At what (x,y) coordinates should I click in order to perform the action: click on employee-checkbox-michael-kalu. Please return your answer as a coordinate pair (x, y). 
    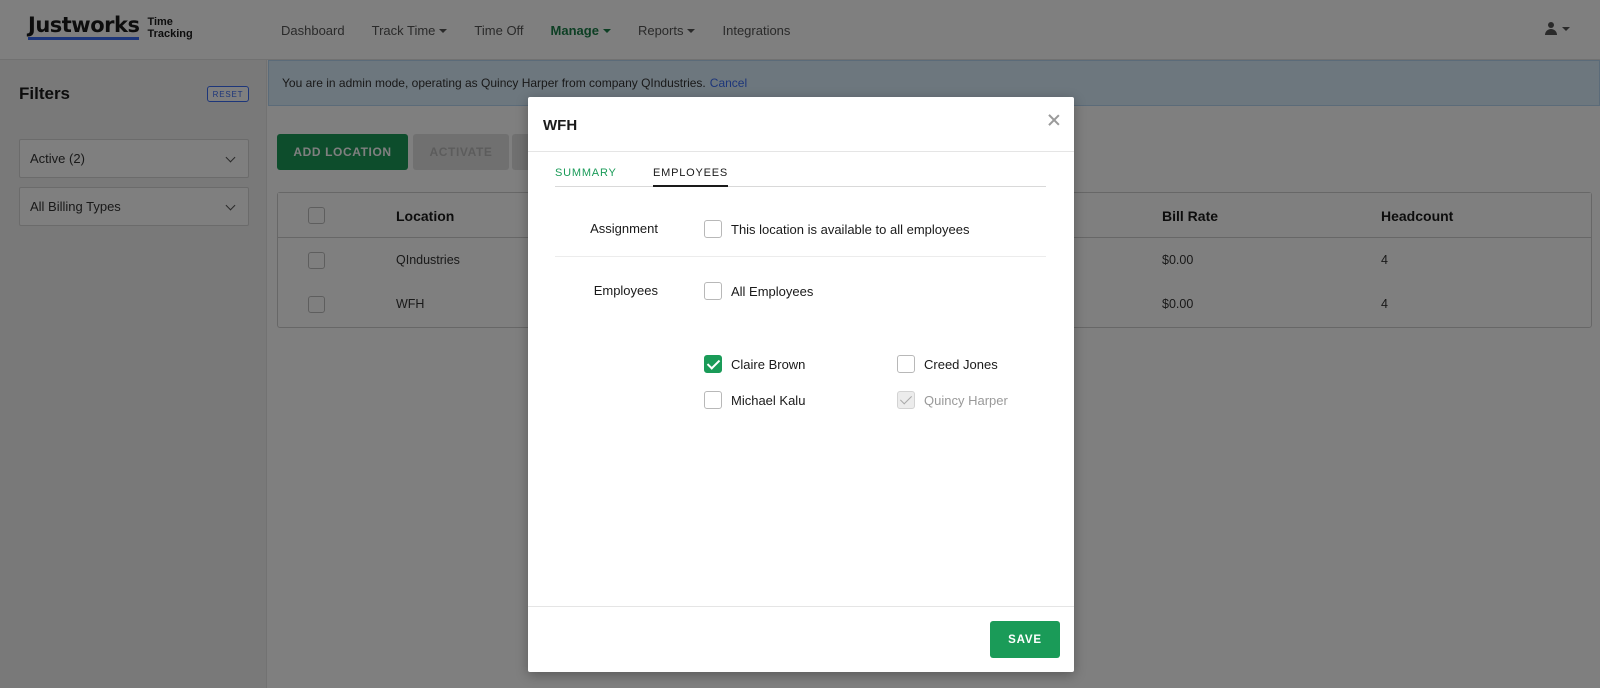
    Looking at the image, I should click on (713, 400).